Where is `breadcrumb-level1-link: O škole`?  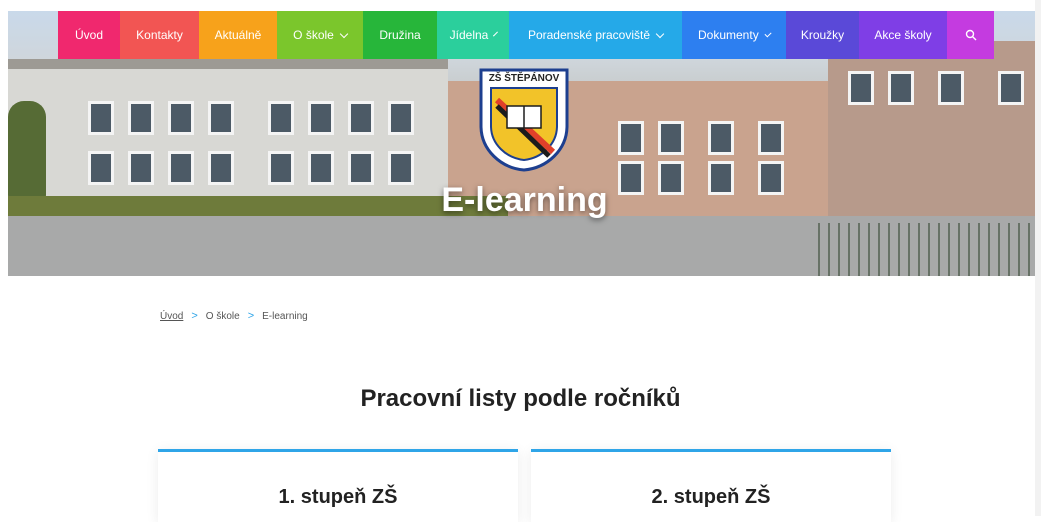
breadcrumb-level1-link: O škole is located at coordinates (223, 316).